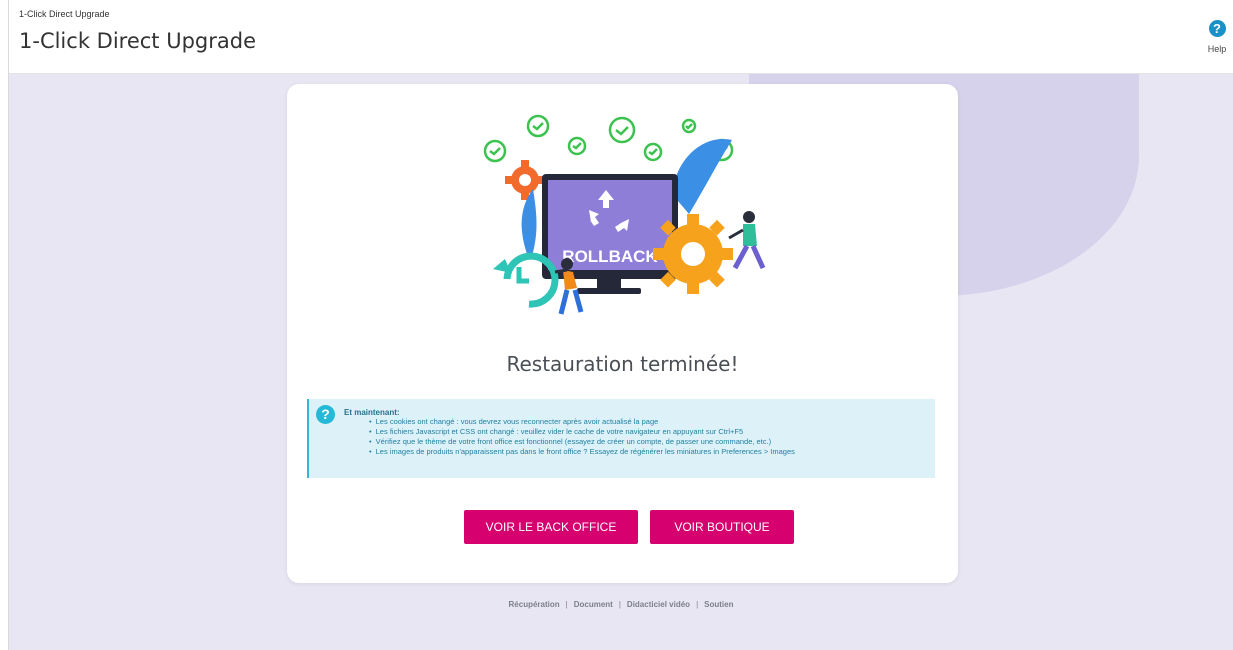 The image size is (1233, 650). I want to click on help-label: Help, so click(1217, 49).